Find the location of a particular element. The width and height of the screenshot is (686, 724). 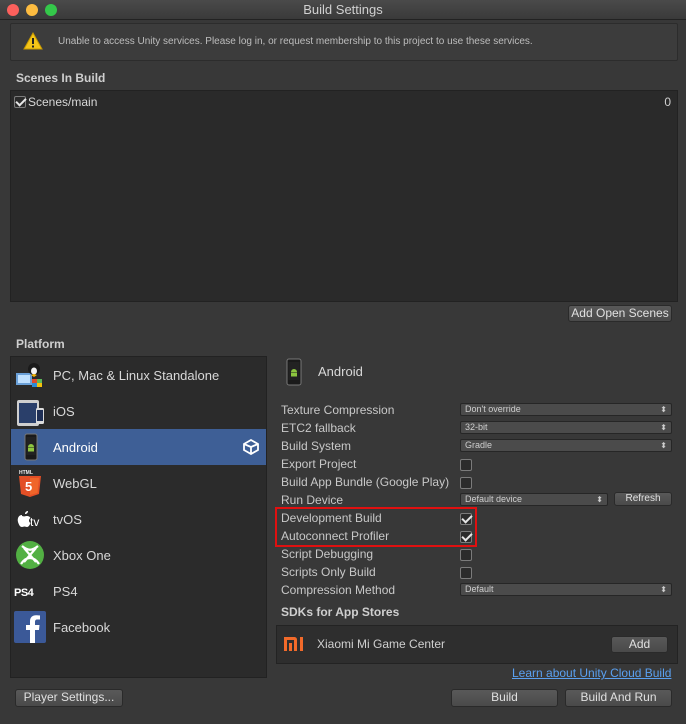

xiaomi-icon is located at coordinates (293, 644).